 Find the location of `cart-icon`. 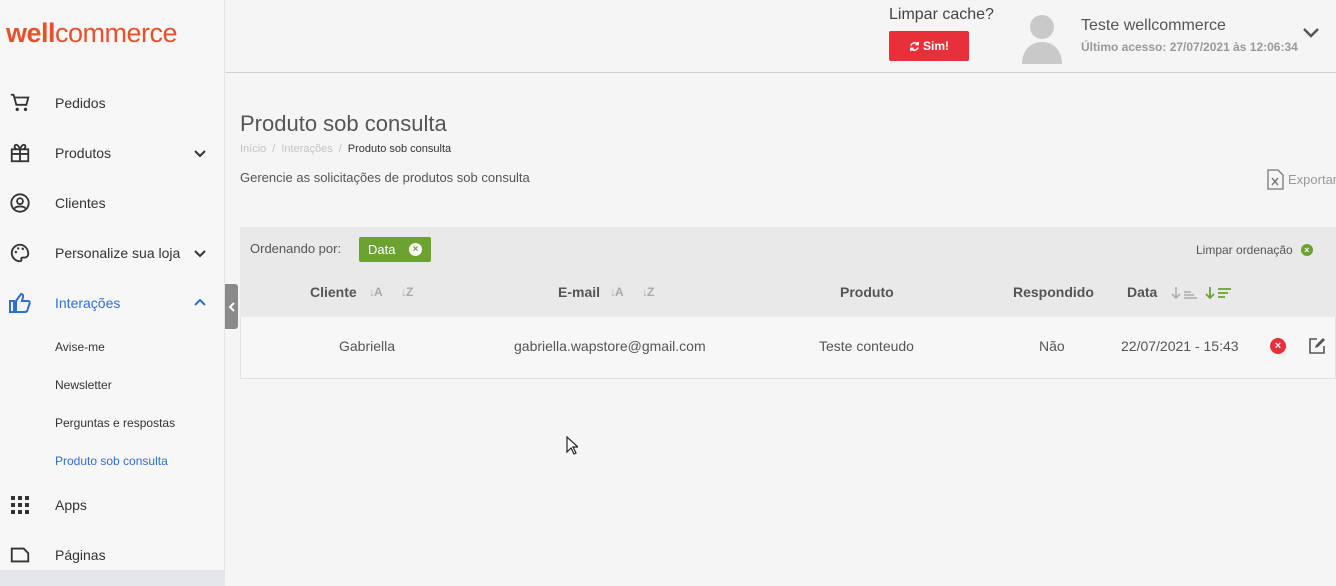

cart-icon is located at coordinates (20, 103).